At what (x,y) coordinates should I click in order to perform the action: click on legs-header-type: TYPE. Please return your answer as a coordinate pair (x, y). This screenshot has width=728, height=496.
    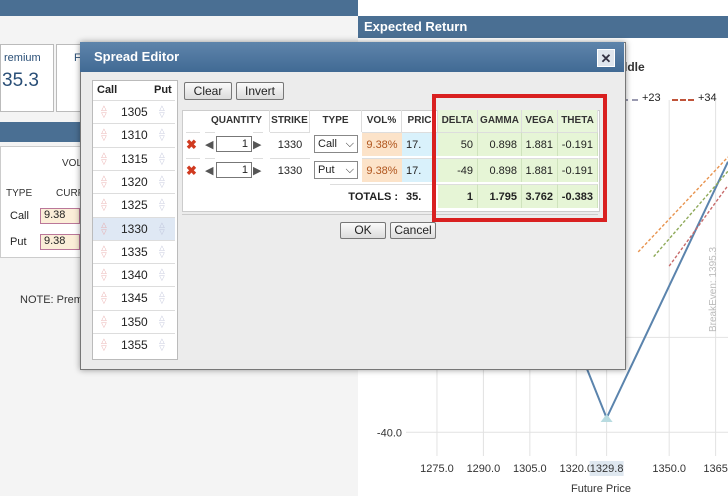
    Looking at the image, I should click on (19, 193).